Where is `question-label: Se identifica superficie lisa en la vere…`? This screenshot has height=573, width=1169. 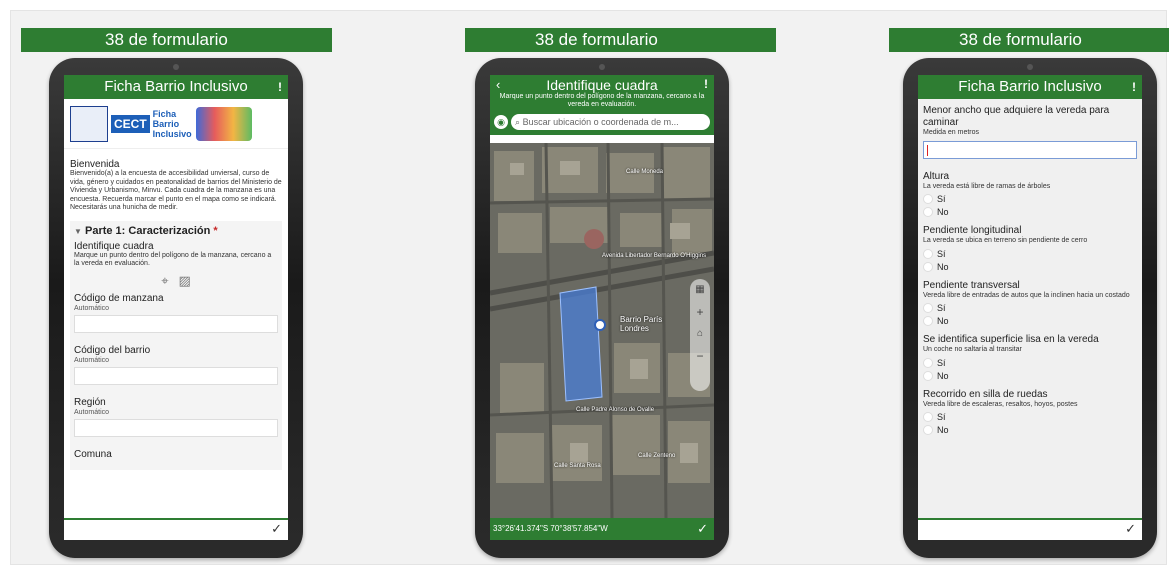
question-label: Se identifica superficie lisa en la vere… is located at coordinates (1011, 339).